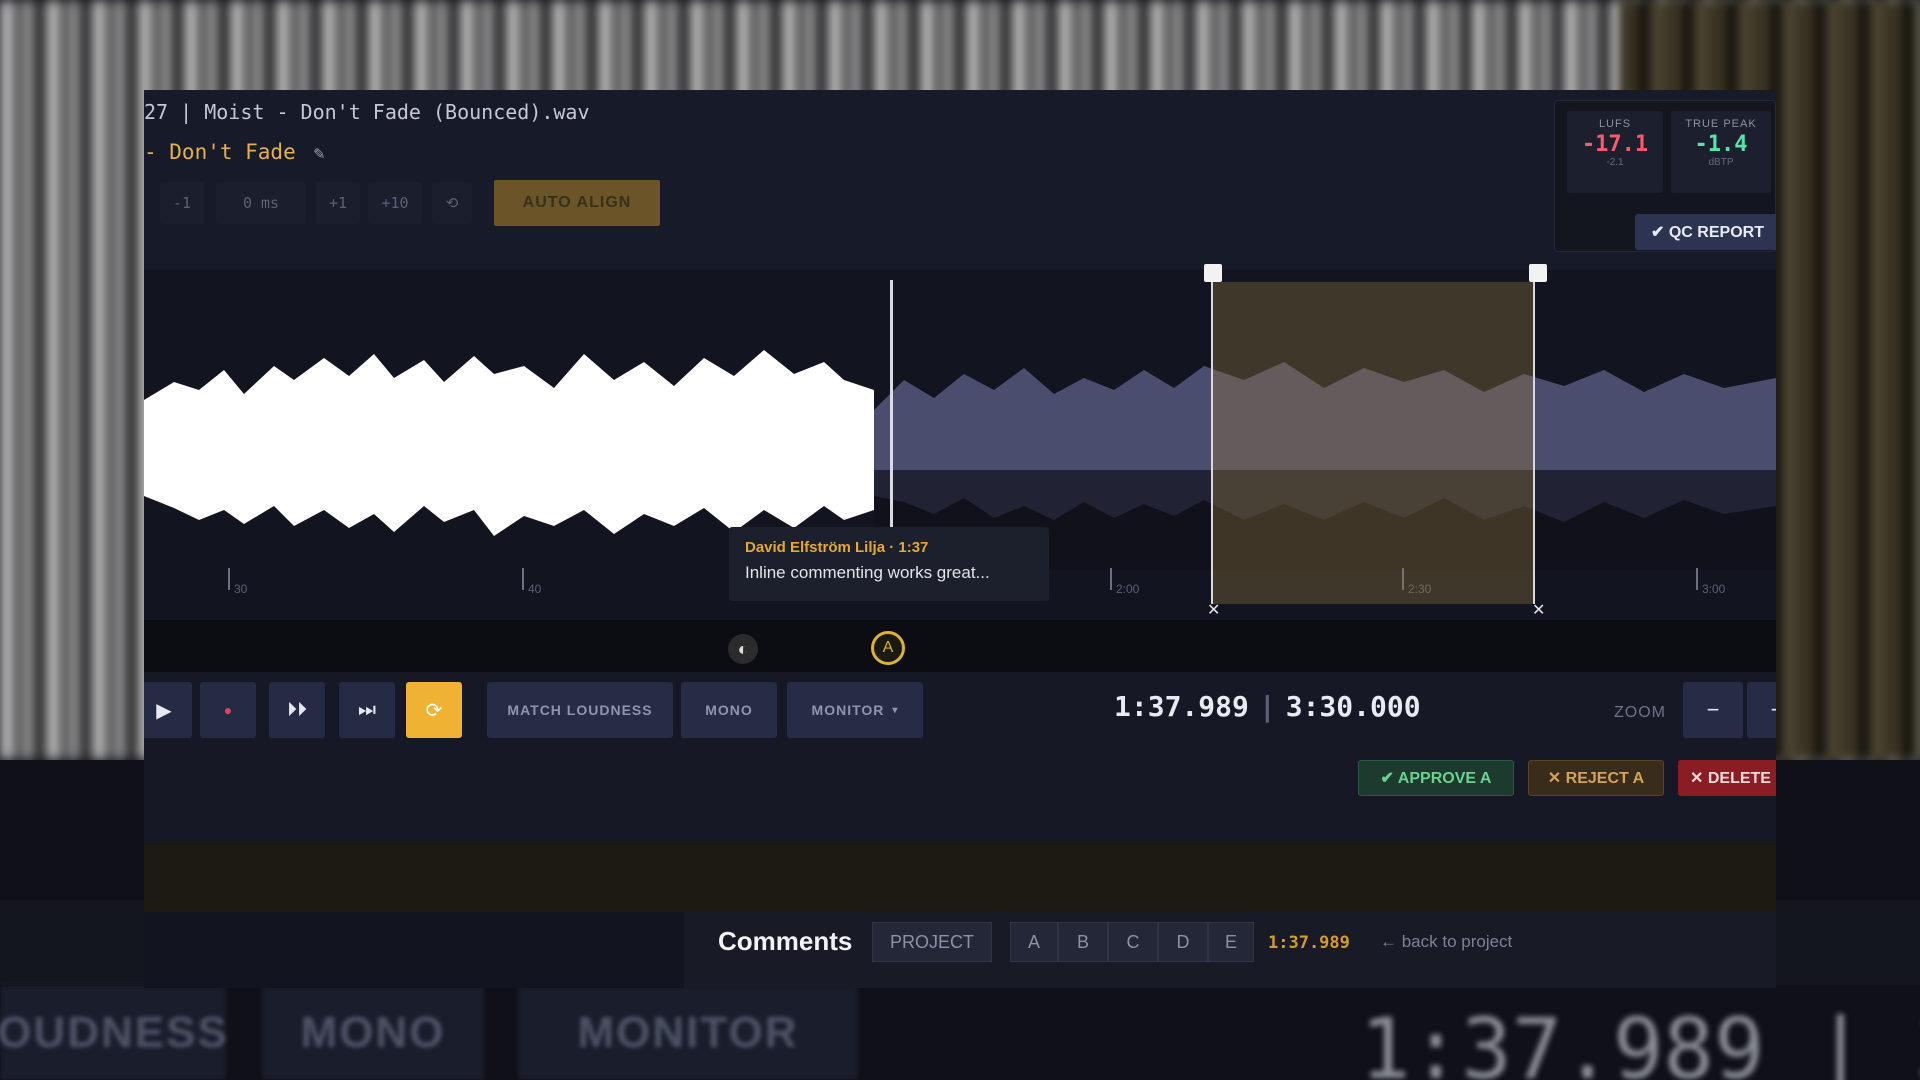 The image size is (1920, 1080). What do you see at coordinates (1761, 710) in the screenshot?
I see `zoom-in-button: +` at bounding box center [1761, 710].